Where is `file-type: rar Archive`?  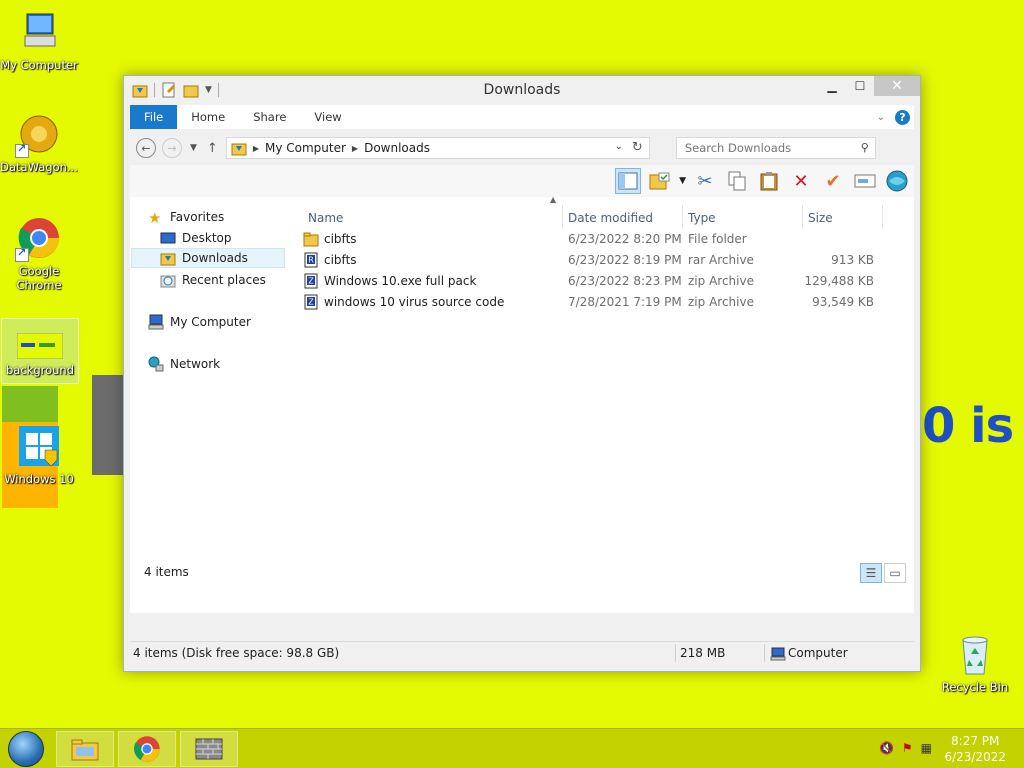 file-type: rar Archive is located at coordinates (721, 260).